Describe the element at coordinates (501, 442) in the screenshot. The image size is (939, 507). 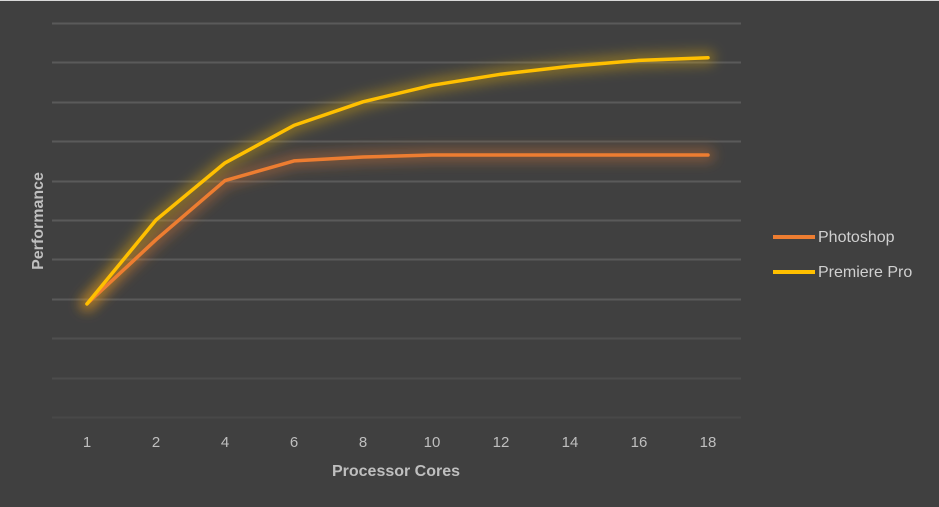
I see `x-tick-label: 12` at that location.